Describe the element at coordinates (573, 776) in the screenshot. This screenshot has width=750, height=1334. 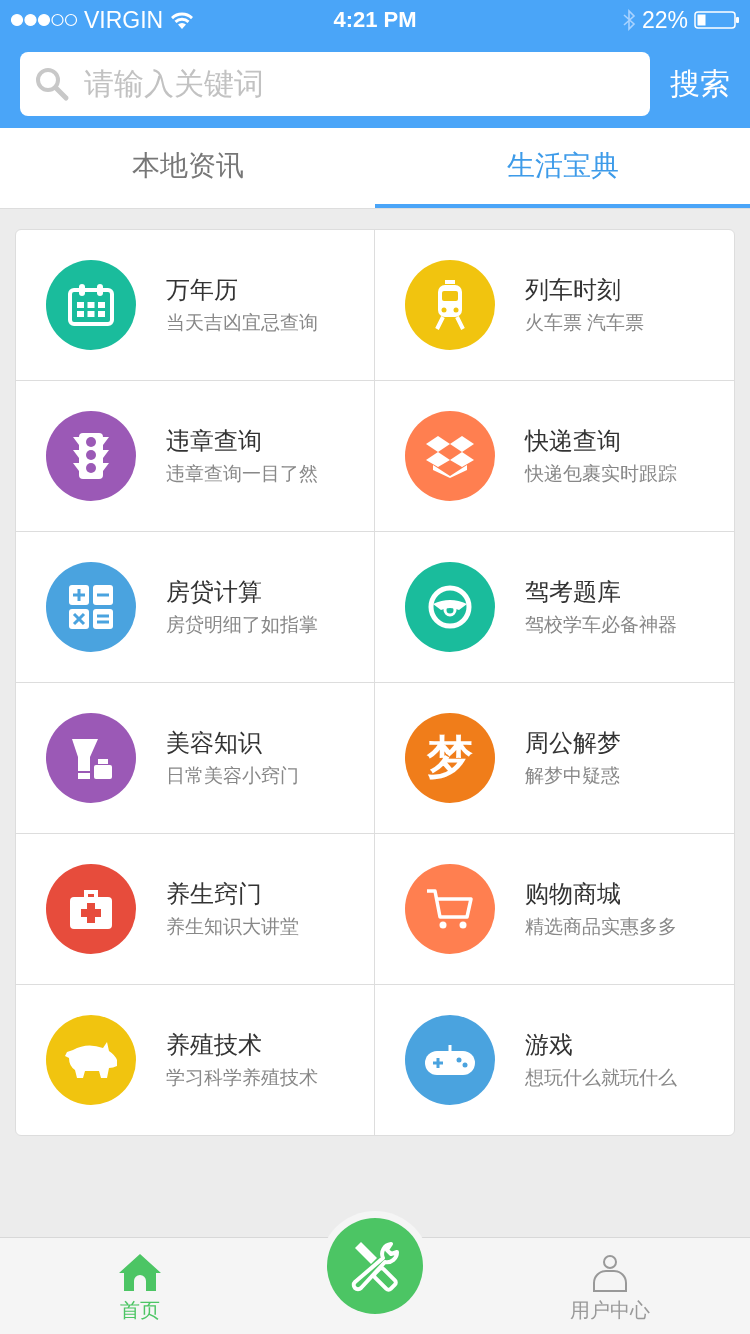
I see `service-subtitle: 解梦中疑惑` at that location.